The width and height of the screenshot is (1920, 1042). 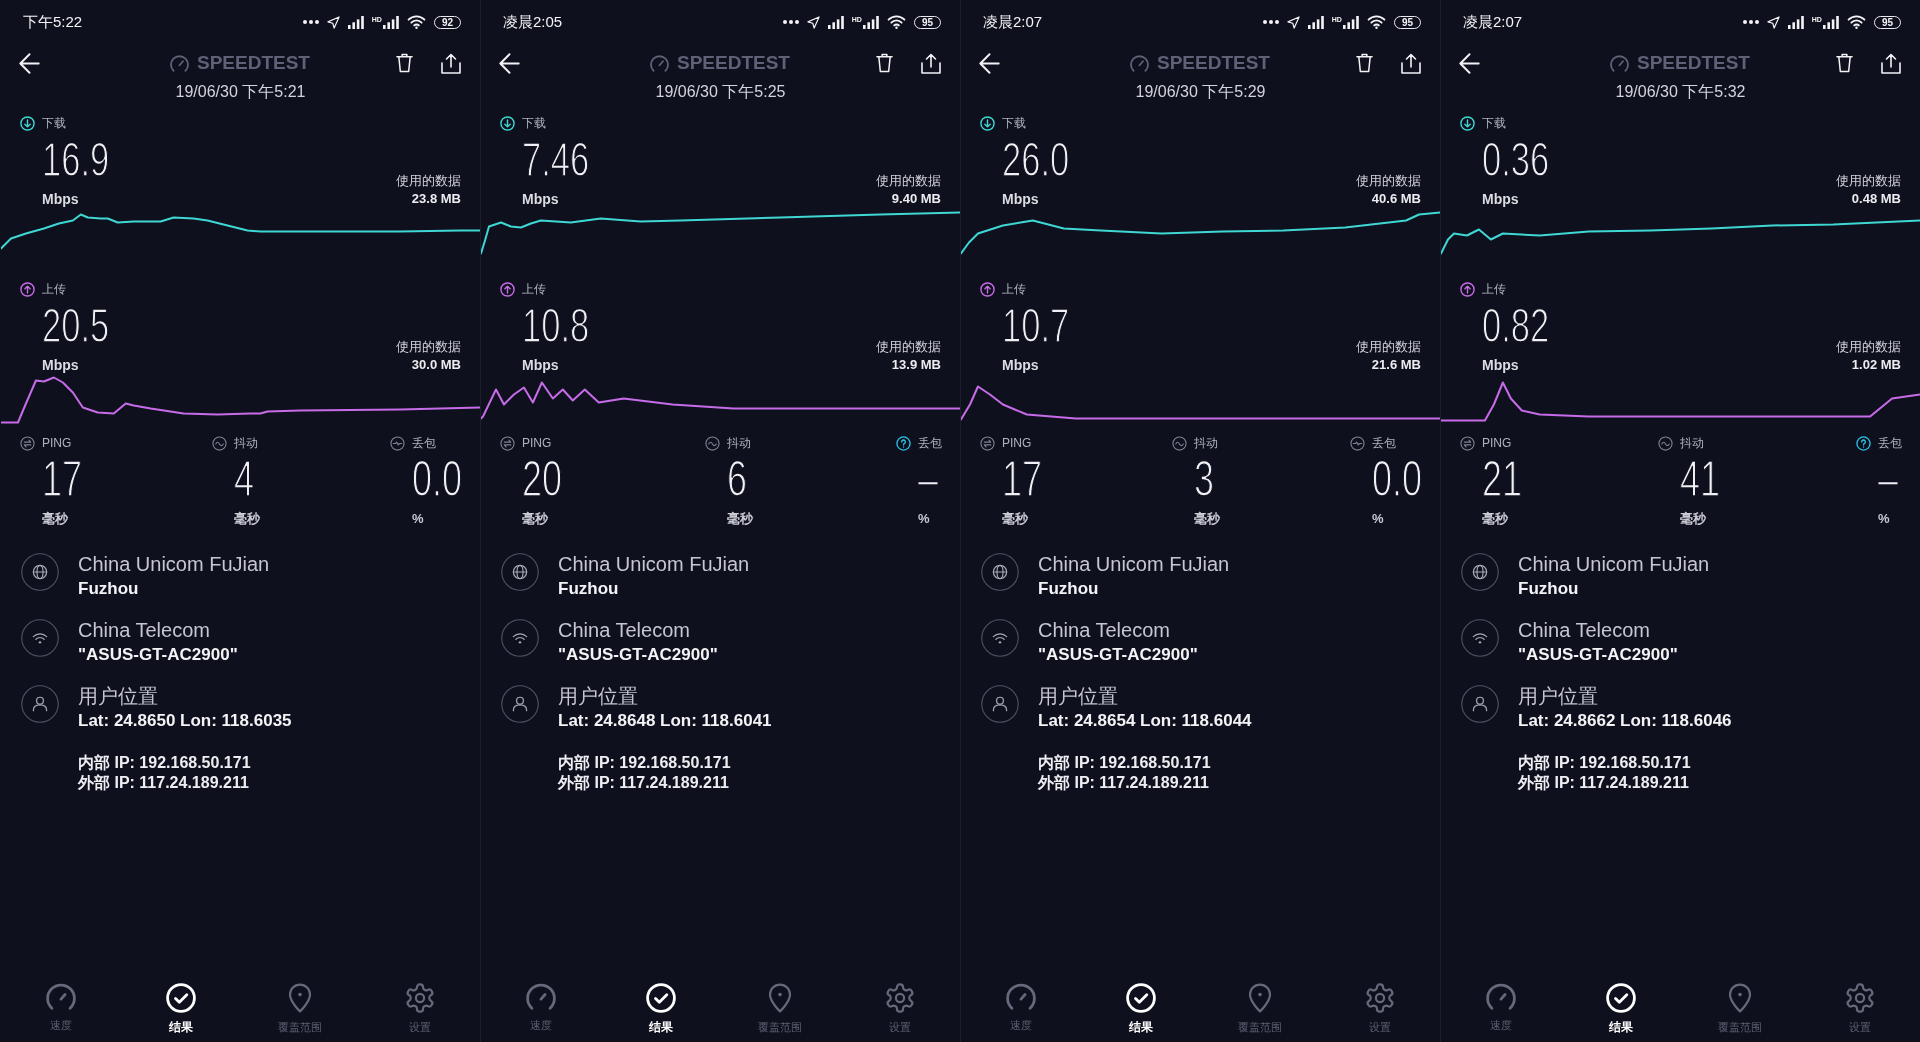 I want to click on user-icon, so click(x=520, y=704).